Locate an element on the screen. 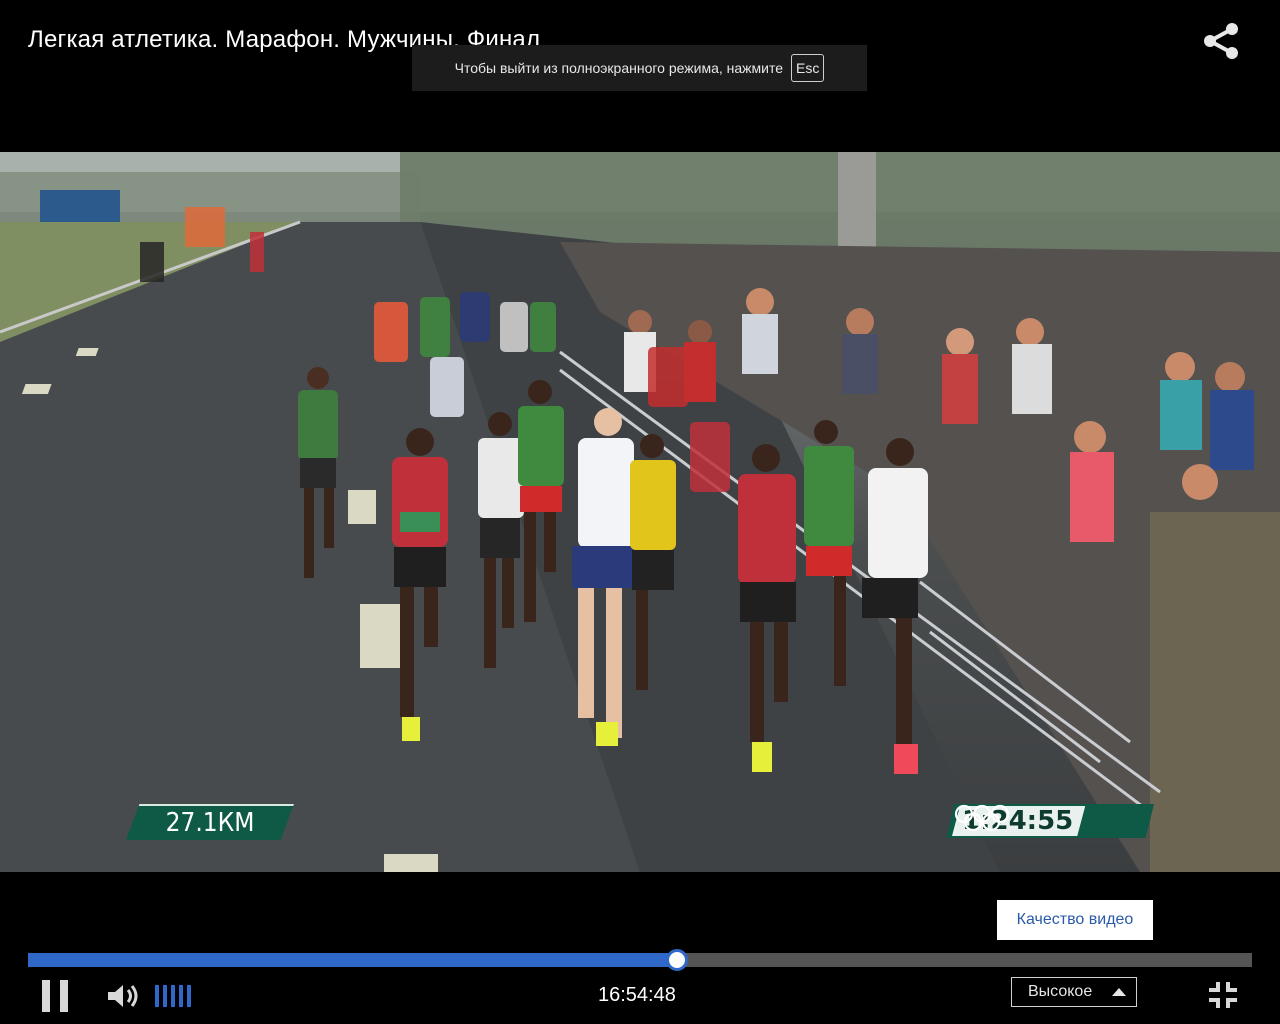 The height and width of the screenshot is (1024, 1280). esc-key-hint: Esc is located at coordinates (808, 68).